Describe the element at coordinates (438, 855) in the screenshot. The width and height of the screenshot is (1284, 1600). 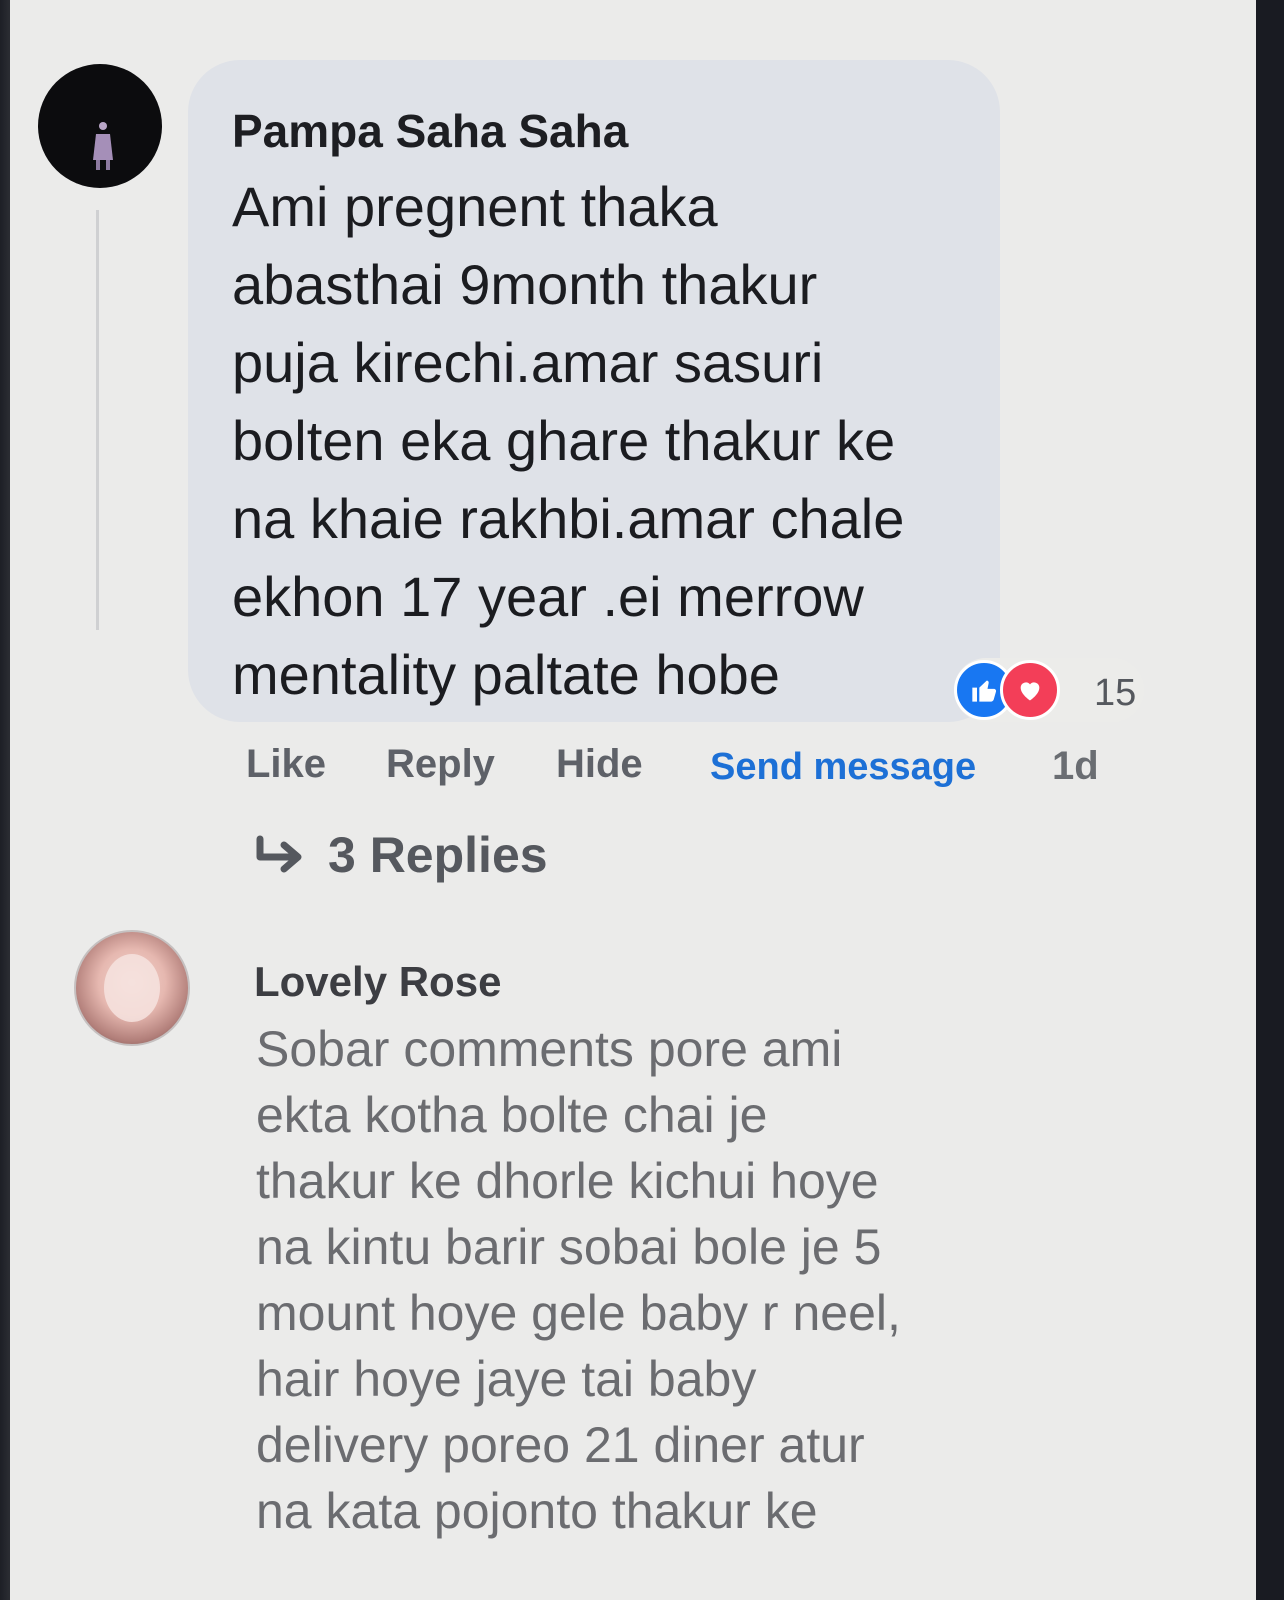
I see `replies-count-label: 3 Replies` at that location.